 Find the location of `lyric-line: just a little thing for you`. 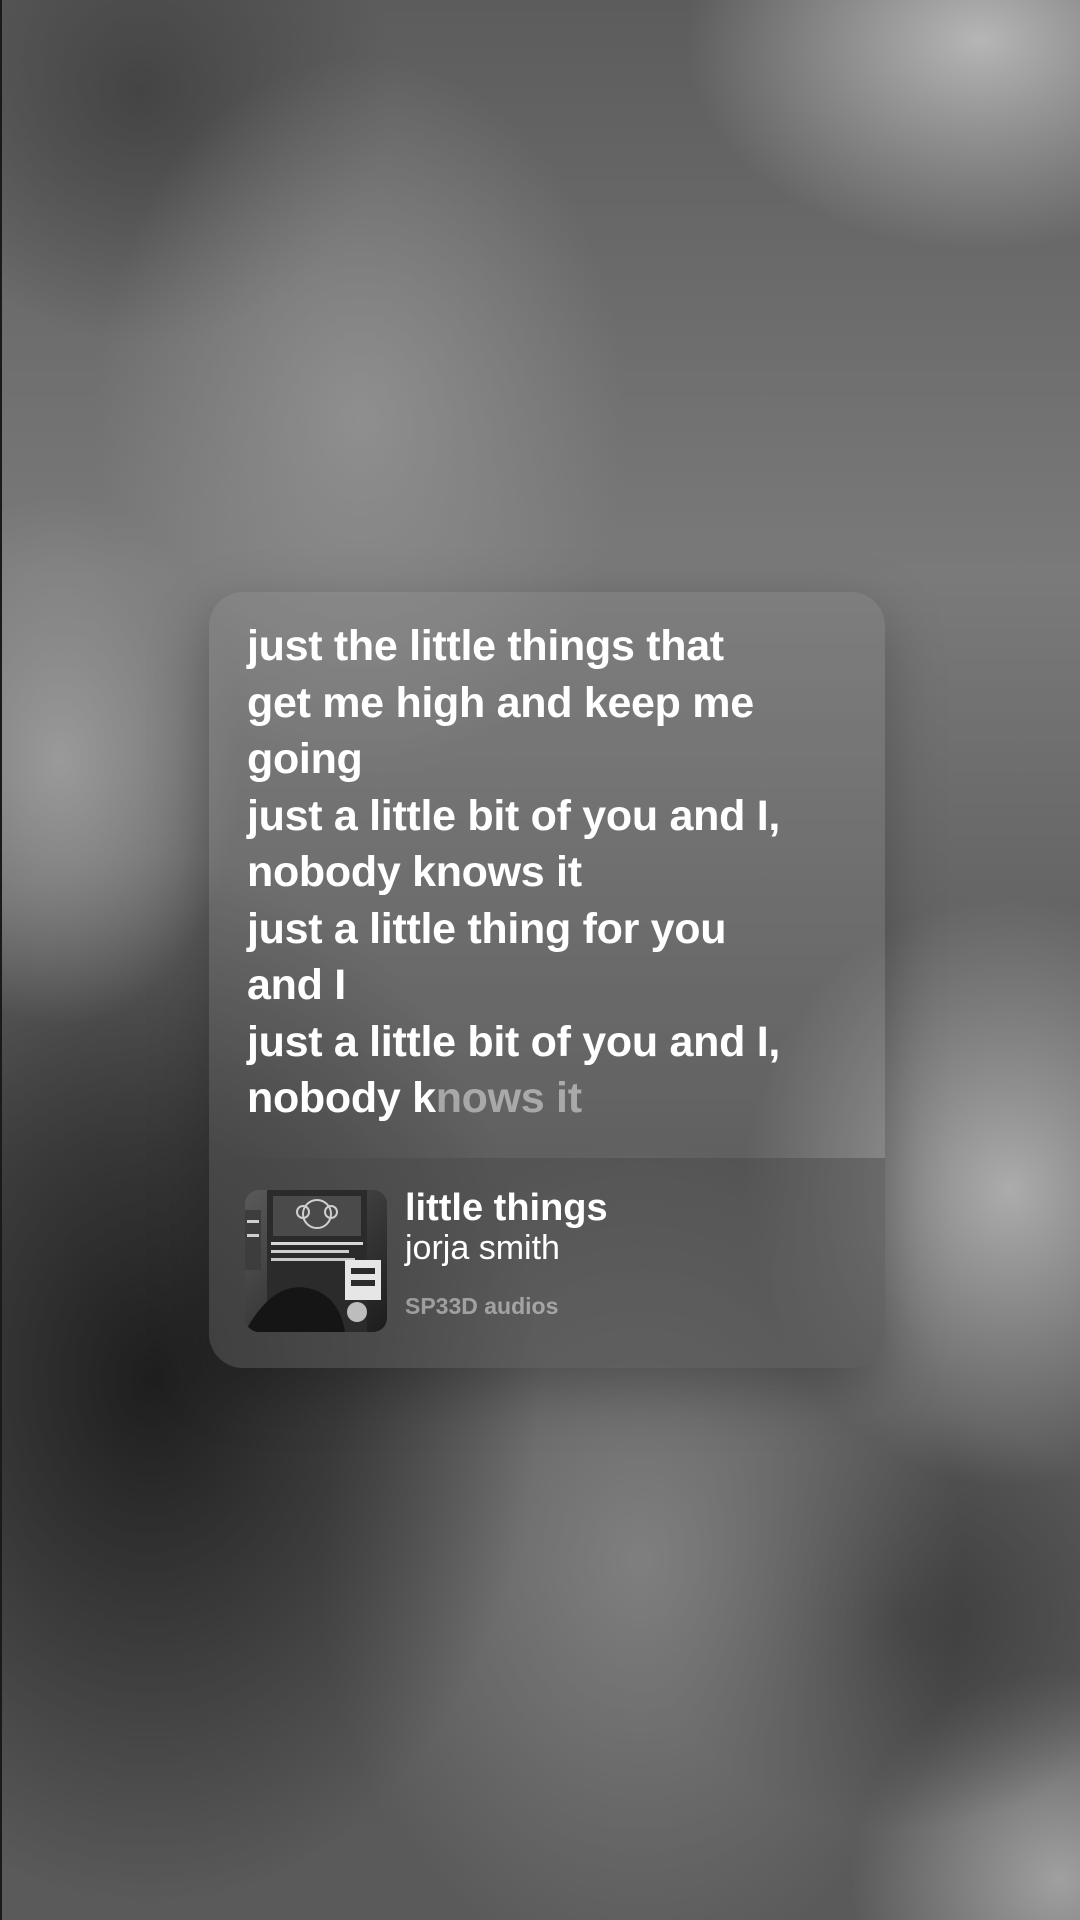

lyric-line: just a little thing for you is located at coordinates (487, 928).